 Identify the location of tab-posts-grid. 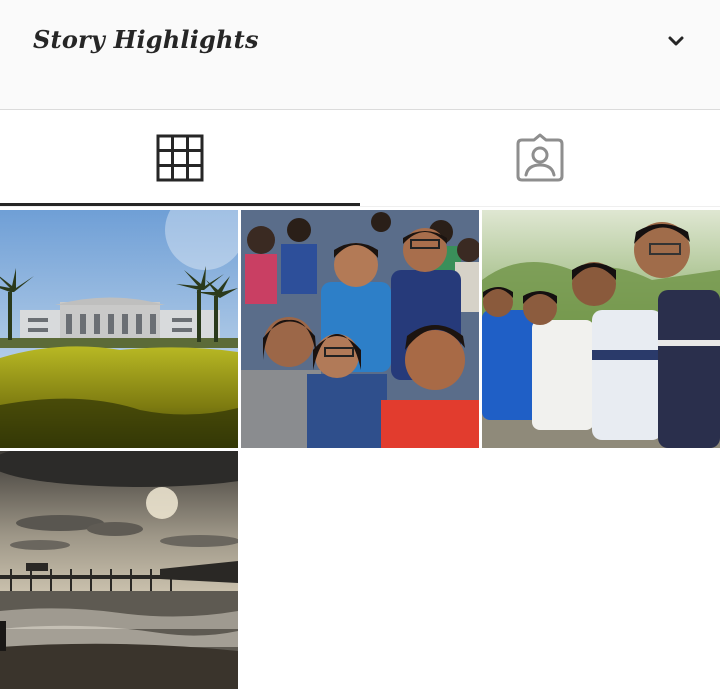
(180, 158).